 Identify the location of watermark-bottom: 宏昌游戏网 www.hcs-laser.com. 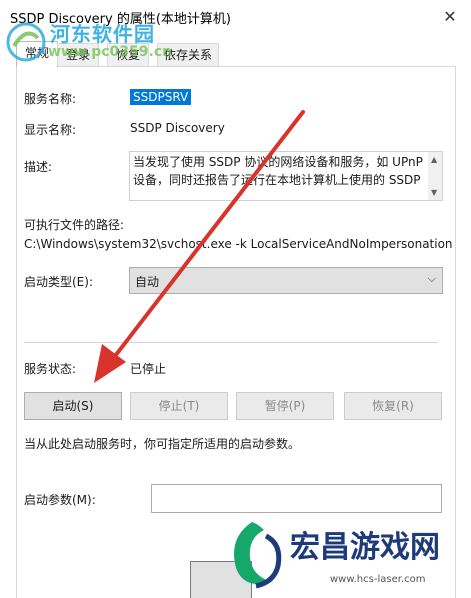
(344, 554).